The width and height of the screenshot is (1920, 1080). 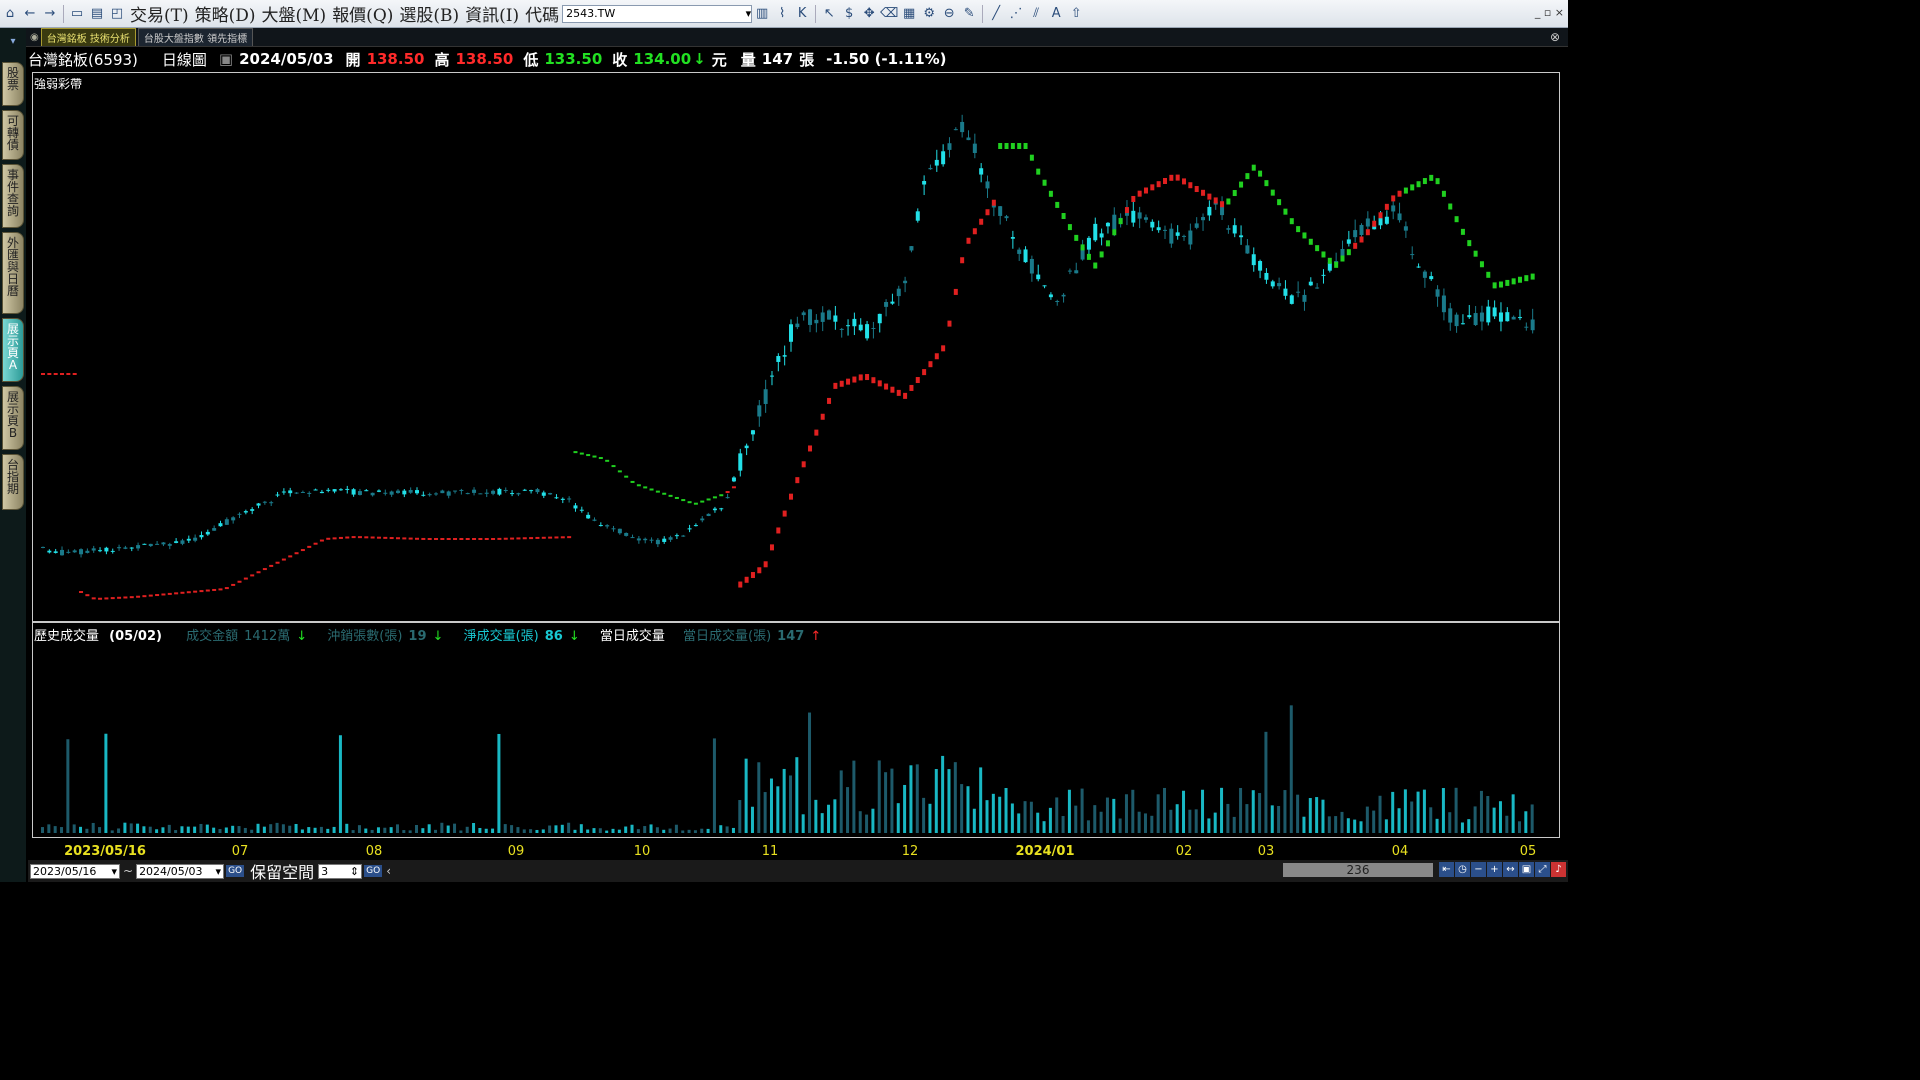 I want to click on folder-icon: ▭, so click(x=77, y=14).